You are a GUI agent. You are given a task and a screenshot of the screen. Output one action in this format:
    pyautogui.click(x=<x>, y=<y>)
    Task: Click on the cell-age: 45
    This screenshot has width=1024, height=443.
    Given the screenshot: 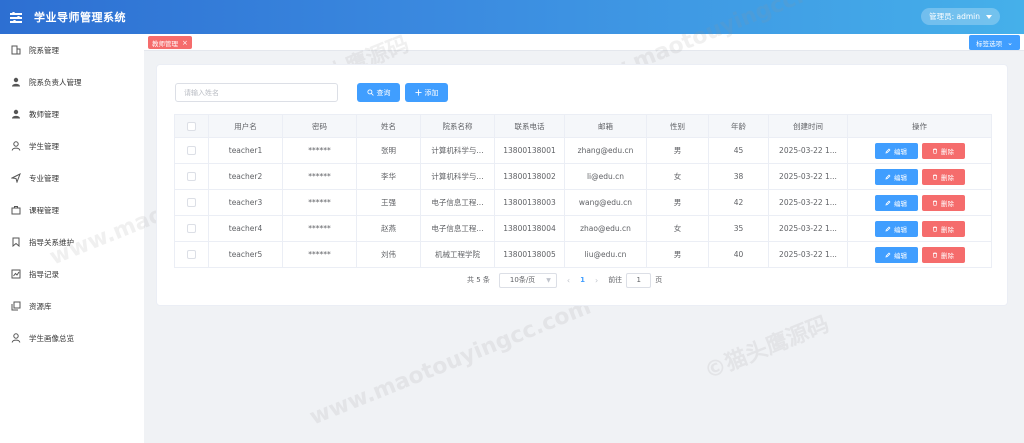 What is the action you would take?
    pyautogui.click(x=738, y=150)
    